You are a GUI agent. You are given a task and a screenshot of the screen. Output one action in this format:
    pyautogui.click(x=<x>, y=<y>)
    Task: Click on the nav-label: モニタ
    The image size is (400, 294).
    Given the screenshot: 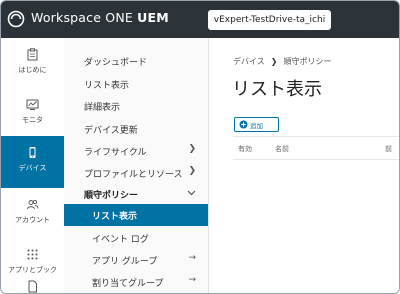 What is the action you would take?
    pyautogui.click(x=32, y=120)
    